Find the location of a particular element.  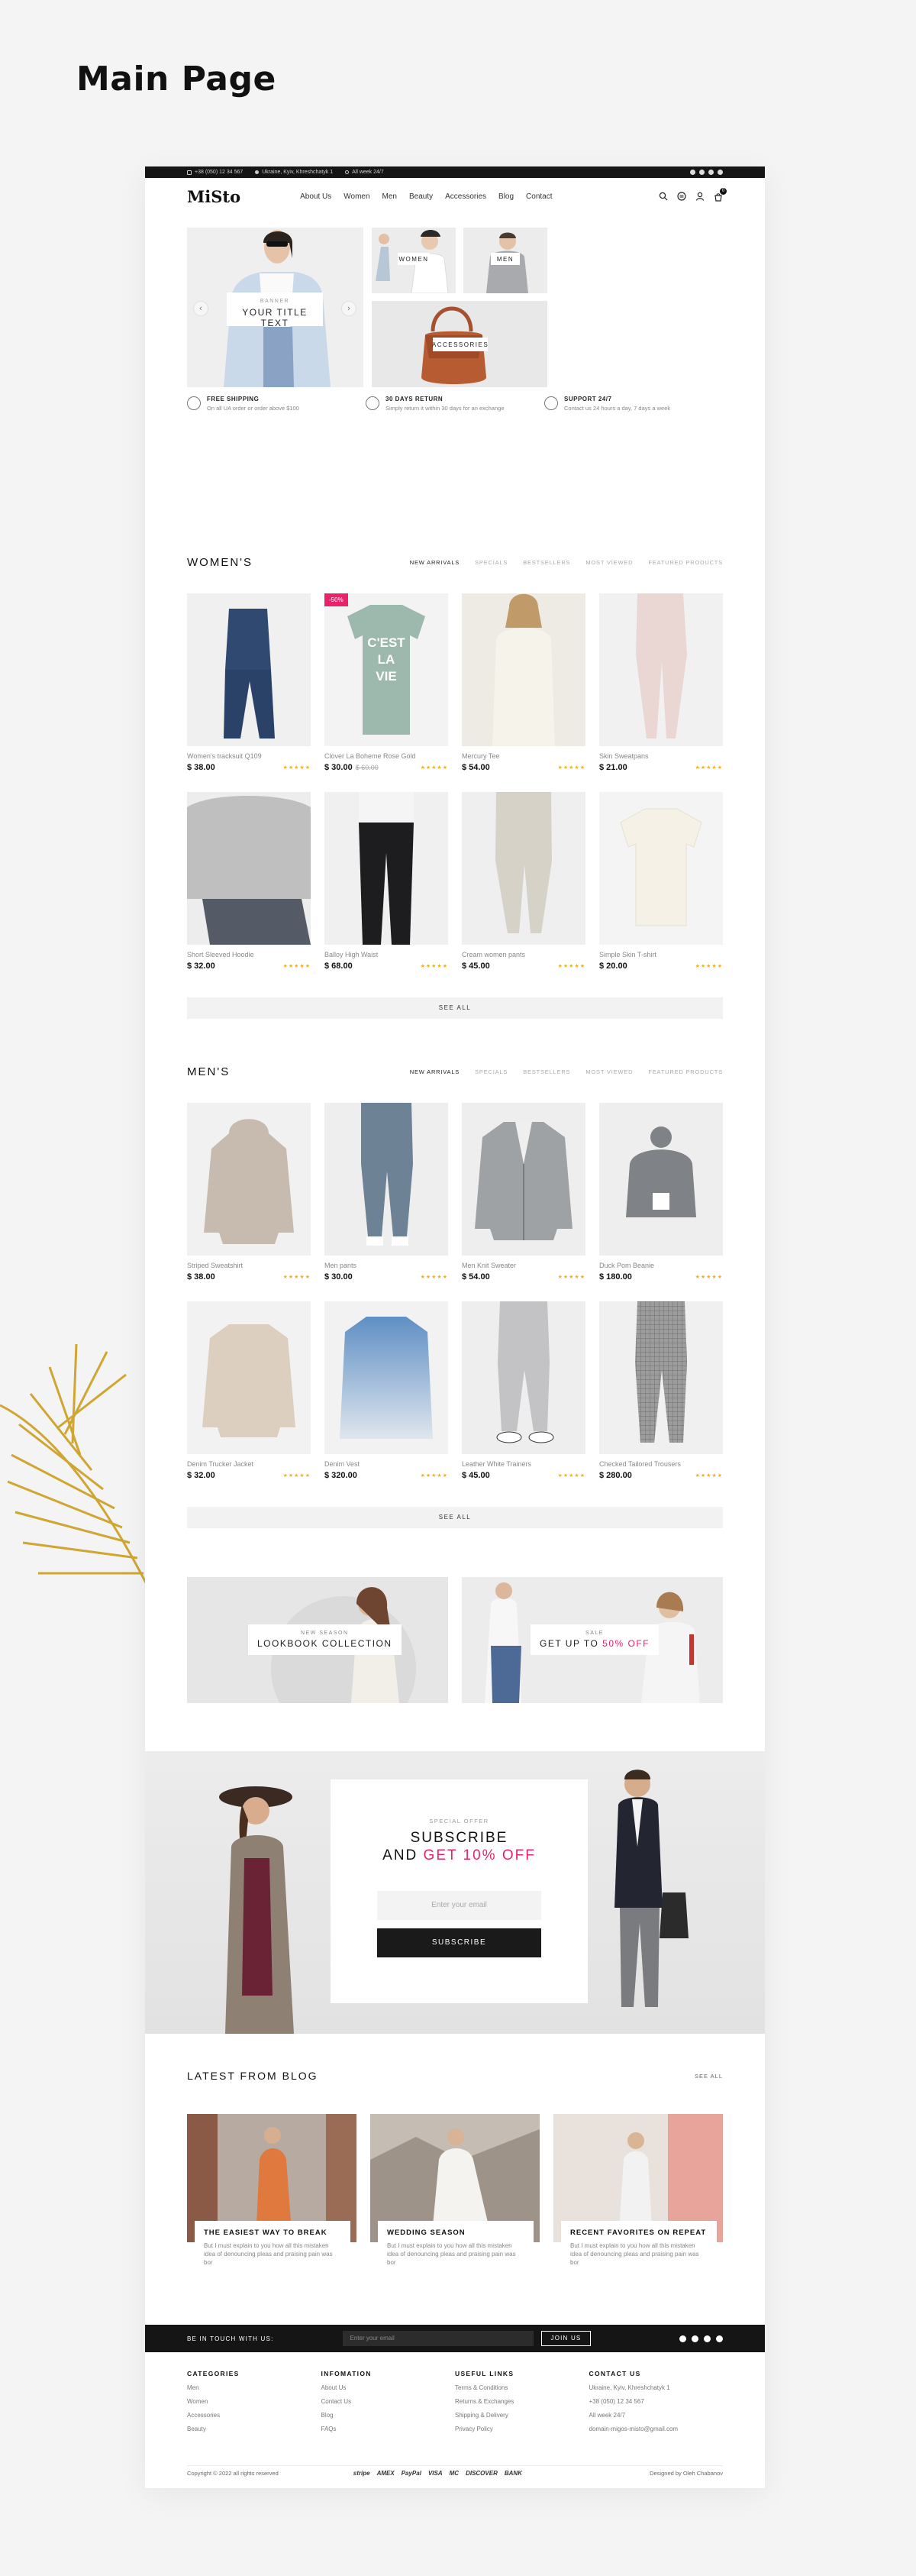

compare-icon is located at coordinates (681, 196).